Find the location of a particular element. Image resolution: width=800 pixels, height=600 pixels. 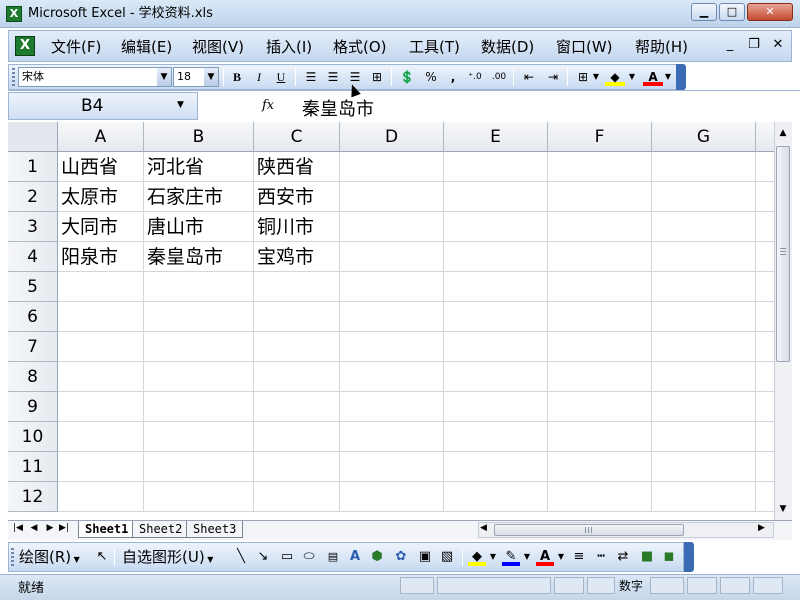

dash-style-icon: ┅ is located at coordinates (601, 557).